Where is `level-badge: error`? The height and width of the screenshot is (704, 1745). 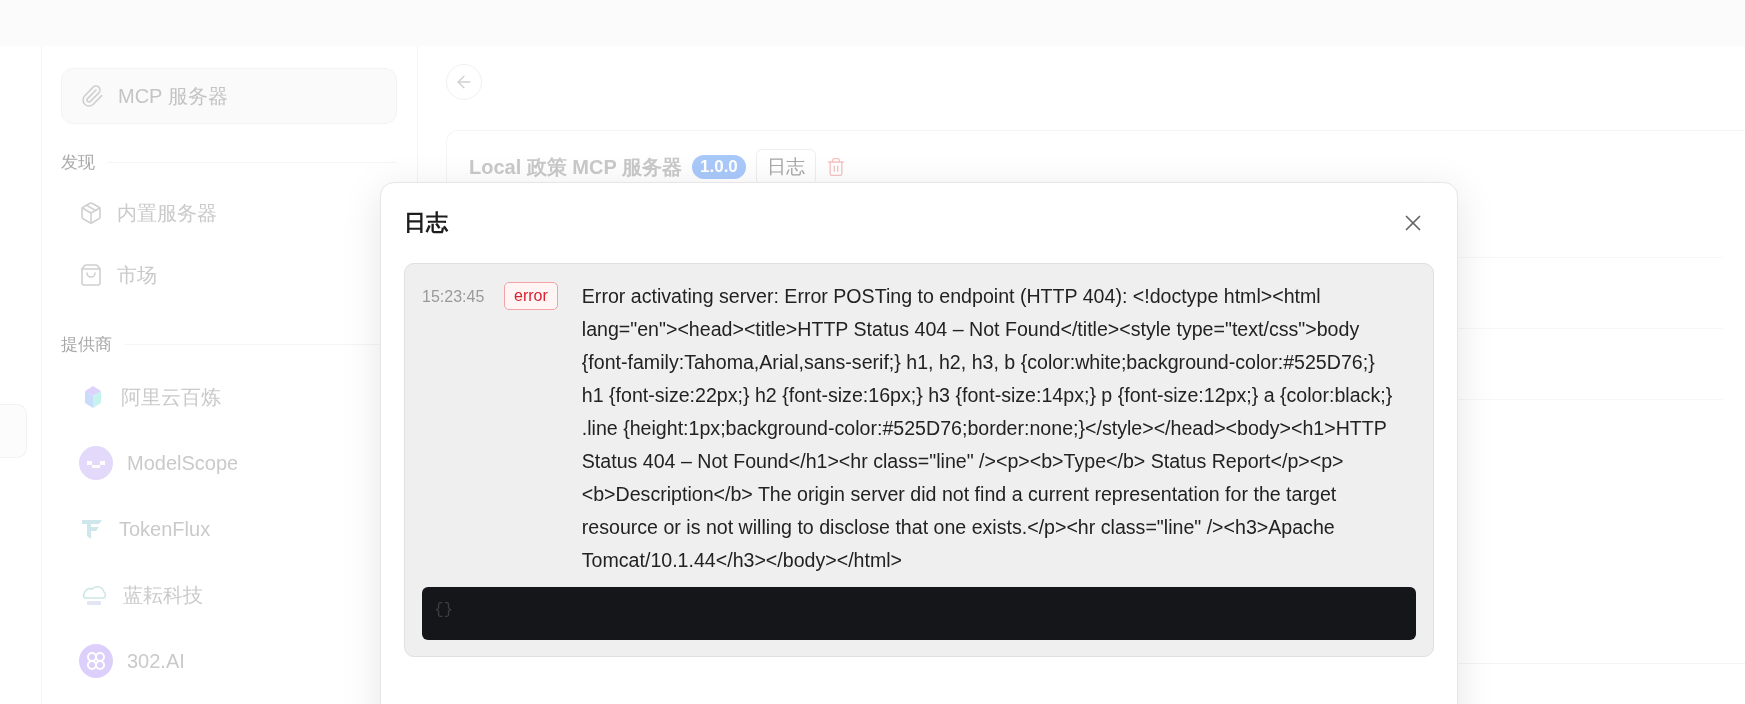 level-badge: error is located at coordinates (531, 296).